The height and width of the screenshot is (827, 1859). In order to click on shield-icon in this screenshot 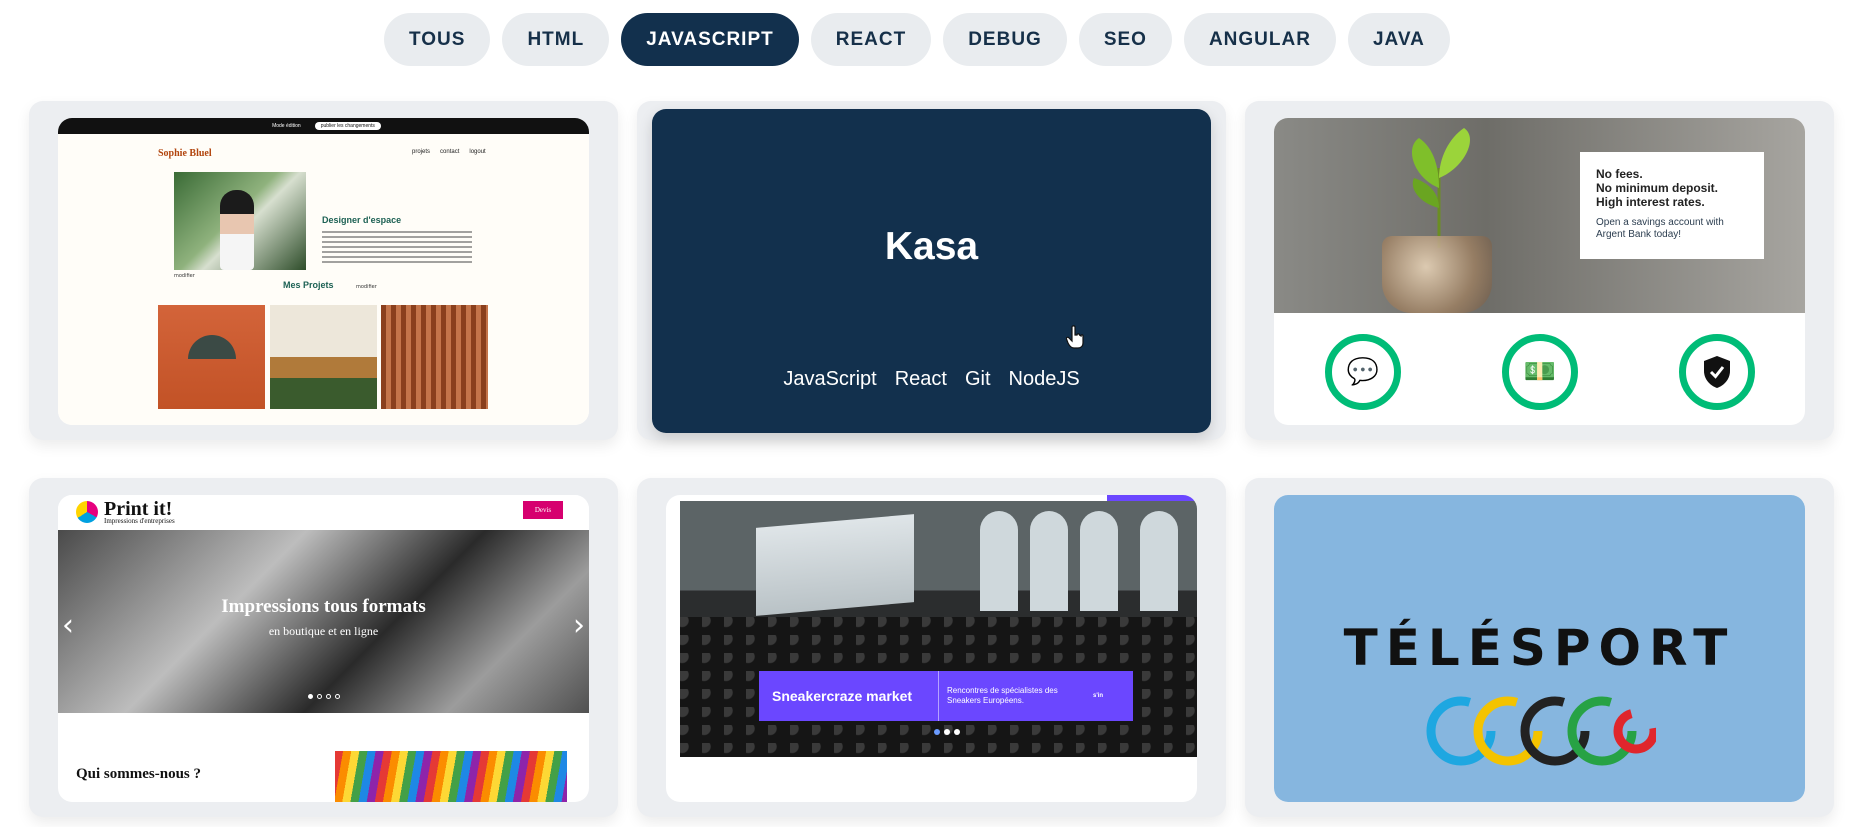, I will do `click(1717, 372)`.